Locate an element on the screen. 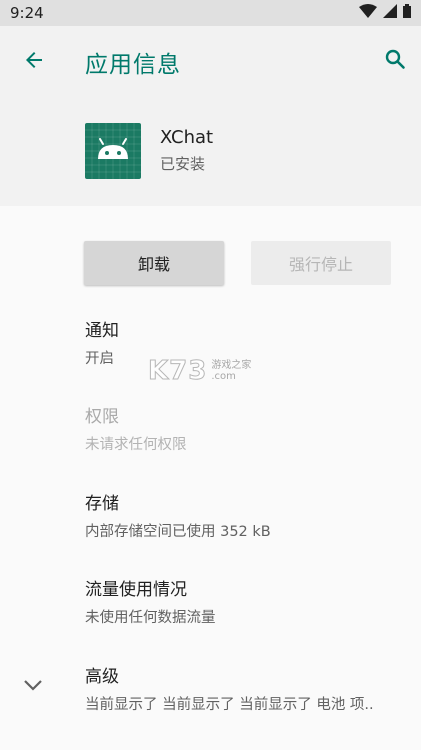 The width and height of the screenshot is (421, 750). watermark-line1: 游戏之家 is located at coordinates (231, 365).